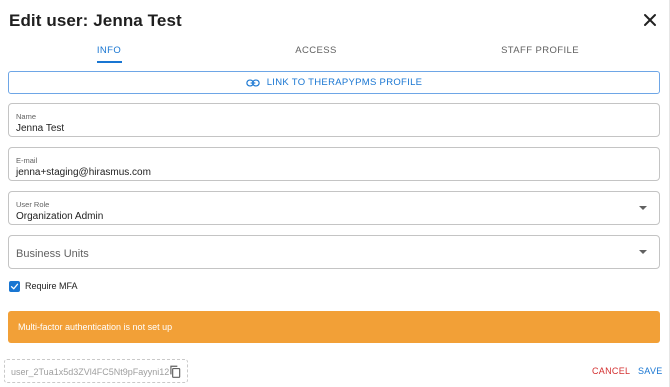 The height and width of the screenshot is (387, 670). What do you see at coordinates (334, 120) in the screenshot?
I see `name-field: Name Jenna Test` at bounding box center [334, 120].